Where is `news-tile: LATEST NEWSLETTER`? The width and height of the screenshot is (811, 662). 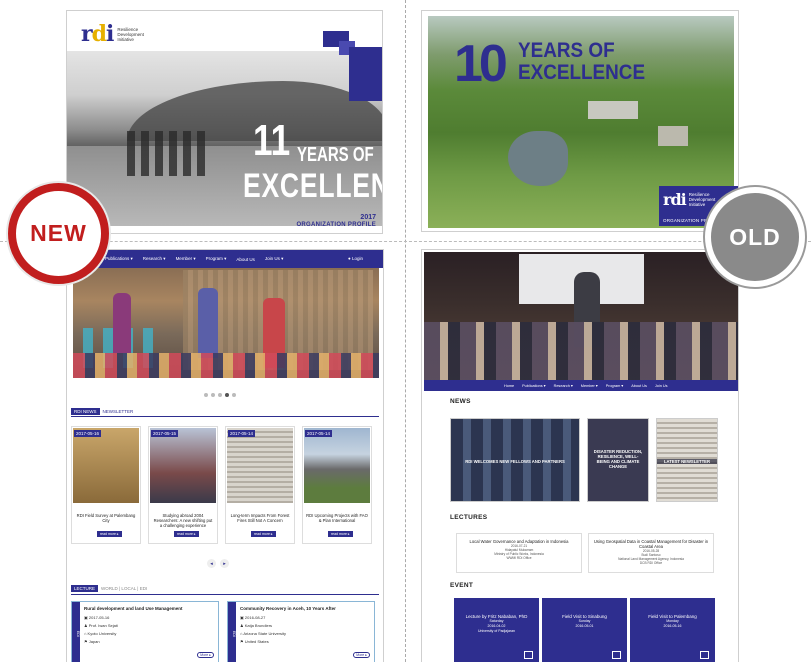
news-tile: LATEST NEWSLETTER is located at coordinates (687, 460).